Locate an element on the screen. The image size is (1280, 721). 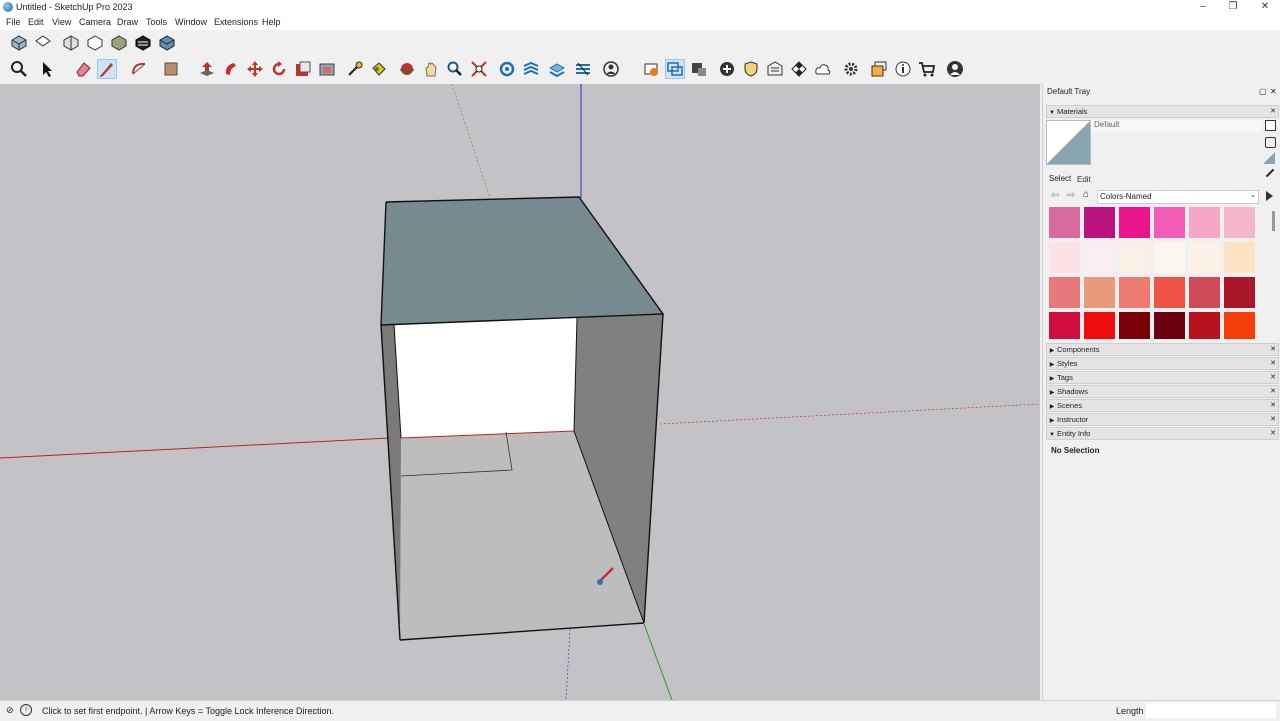
menu-draw: Draw is located at coordinates (127, 22).